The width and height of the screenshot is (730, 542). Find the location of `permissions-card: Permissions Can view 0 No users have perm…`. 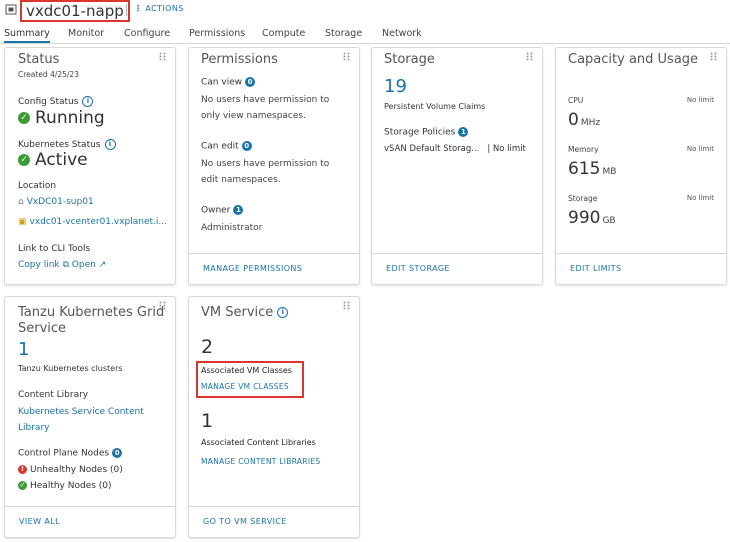

permissions-card: Permissions Can view 0 No users have perm… is located at coordinates (274, 166).